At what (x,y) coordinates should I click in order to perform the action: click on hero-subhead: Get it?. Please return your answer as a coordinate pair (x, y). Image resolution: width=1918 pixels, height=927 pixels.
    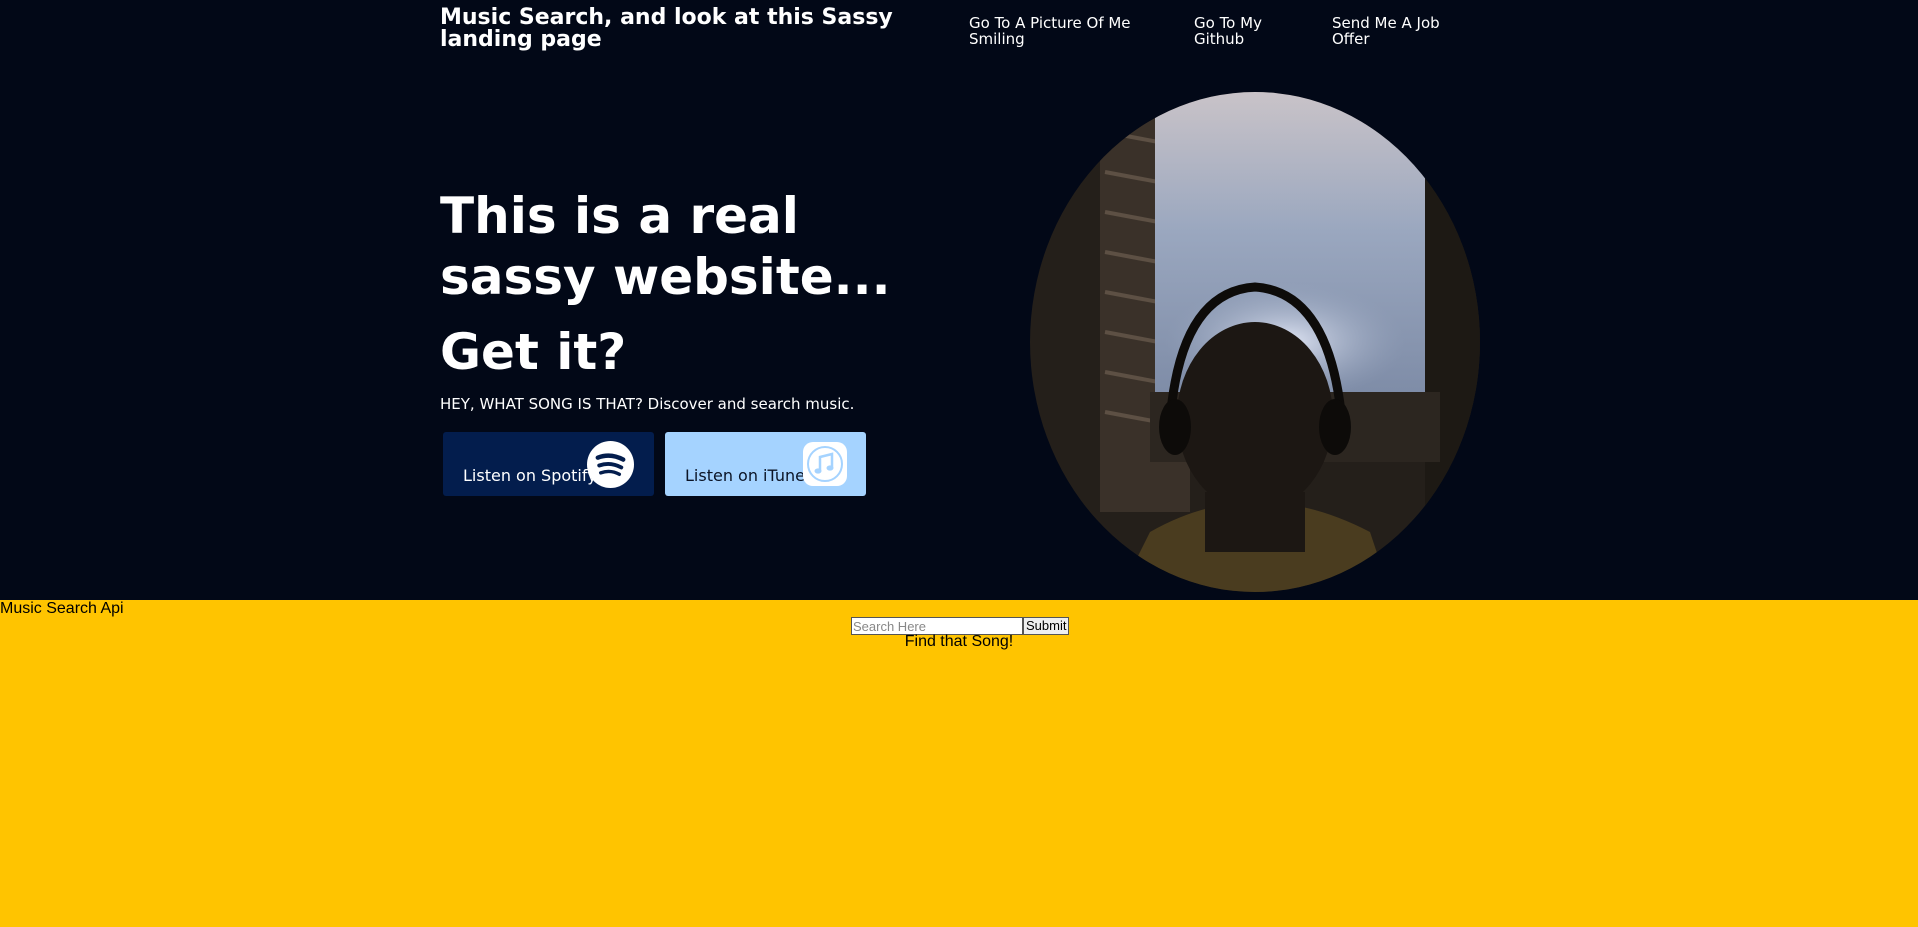
    Looking at the image, I should click on (533, 352).